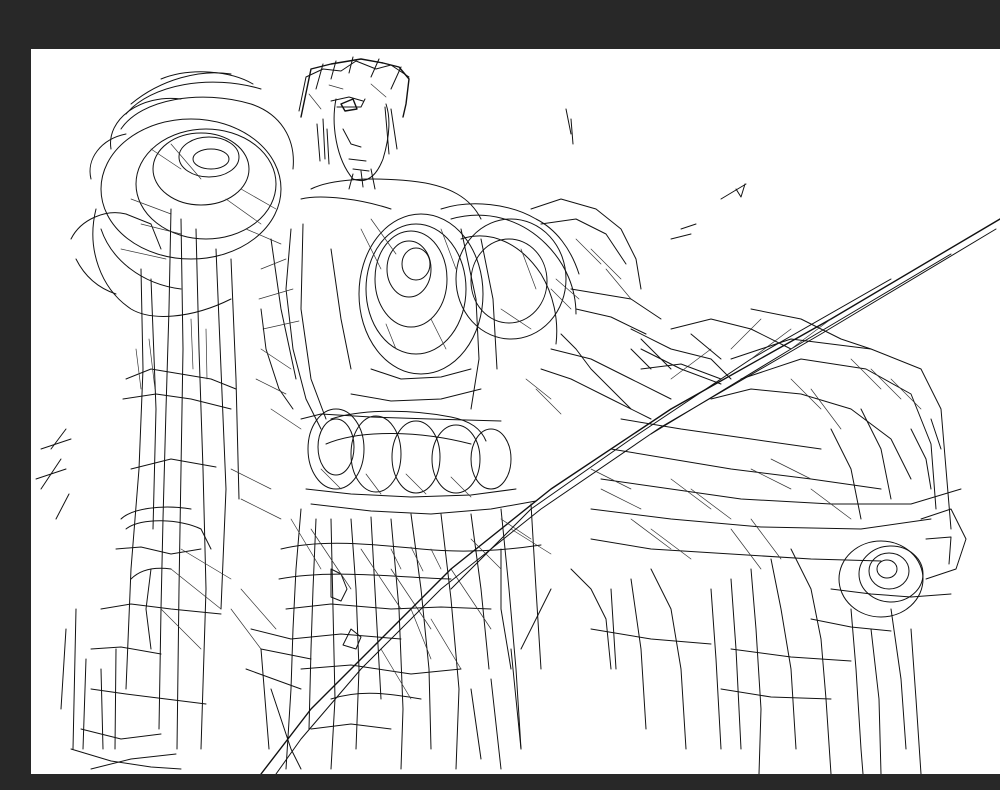  Describe the element at coordinates (586, 309) in the screenshot. I see `right-shoulder-sketch` at that location.